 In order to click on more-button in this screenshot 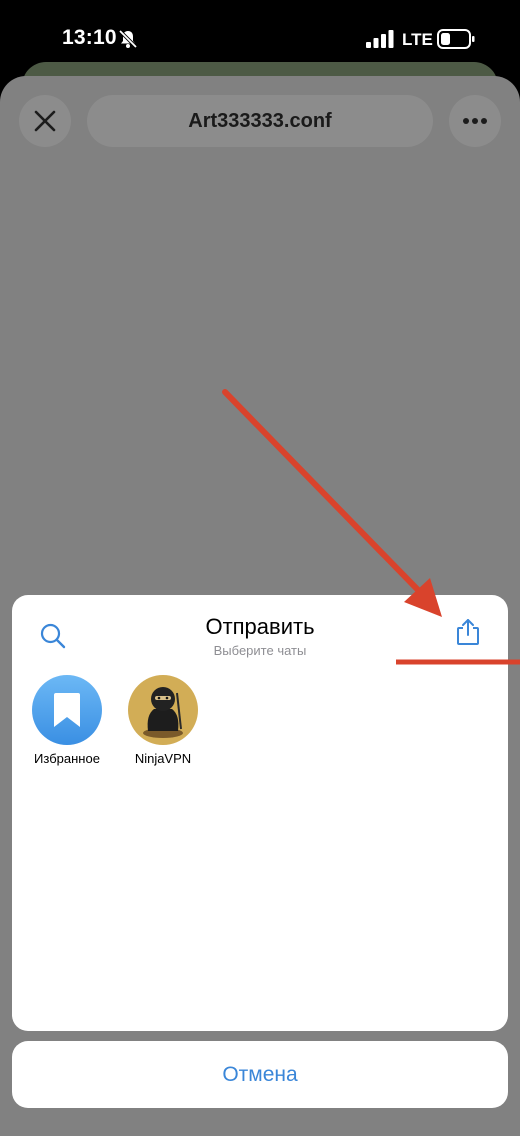, I will do `click(475, 121)`.